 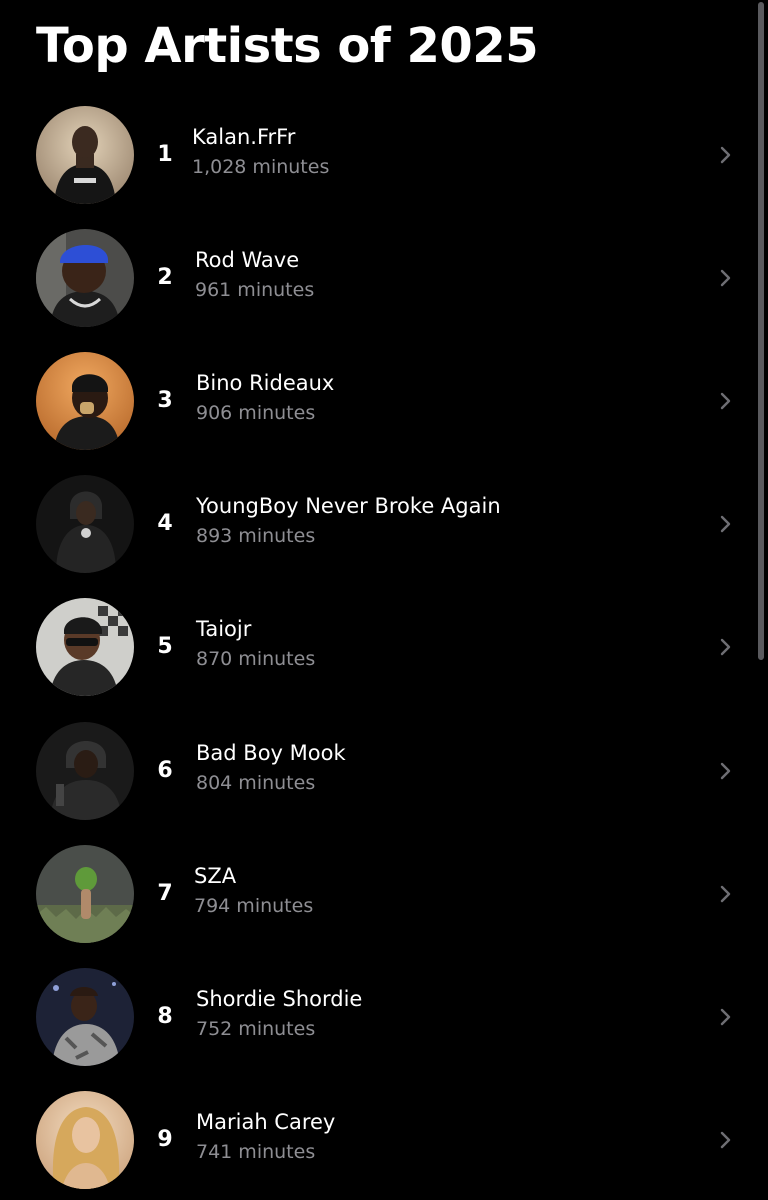 What do you see at coordinates (165, 277) in the screenshot?
I see `artist-rank: 2` at bounding box center [165, 277].